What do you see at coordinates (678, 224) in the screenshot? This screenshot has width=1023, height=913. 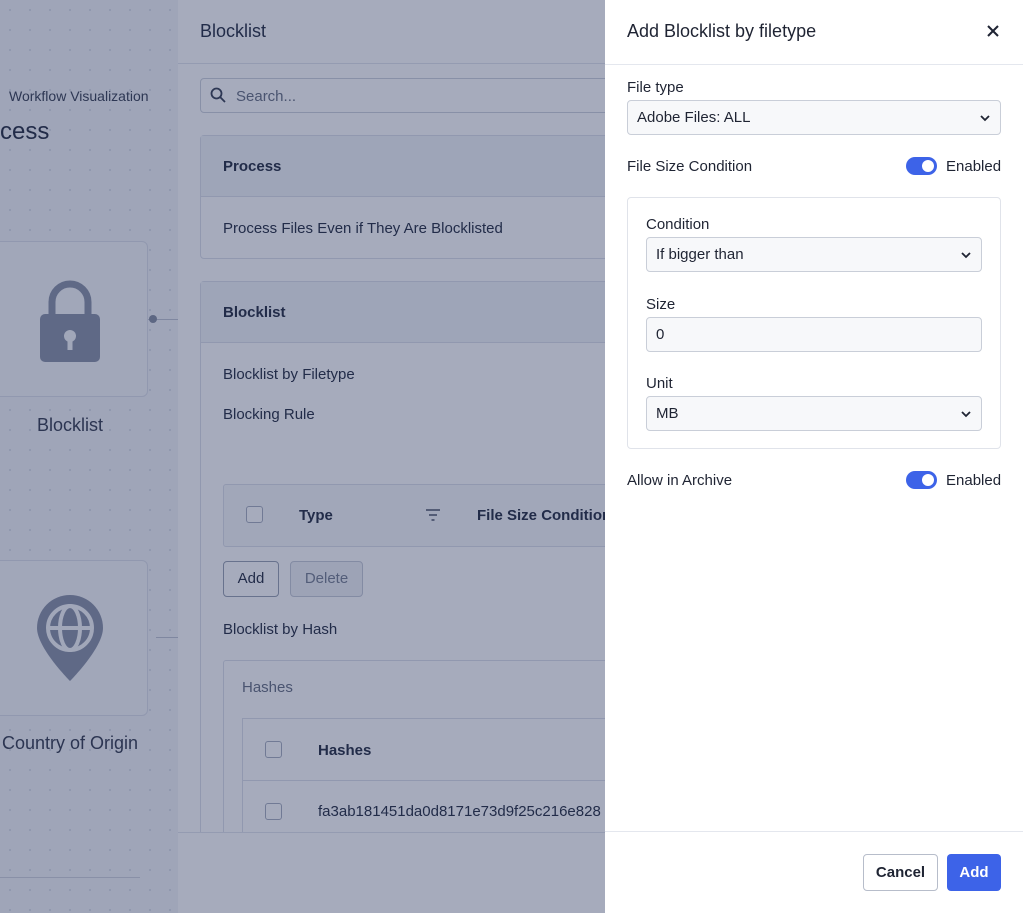 I see `condition-label: Condition` at bounding box center [678, 224].